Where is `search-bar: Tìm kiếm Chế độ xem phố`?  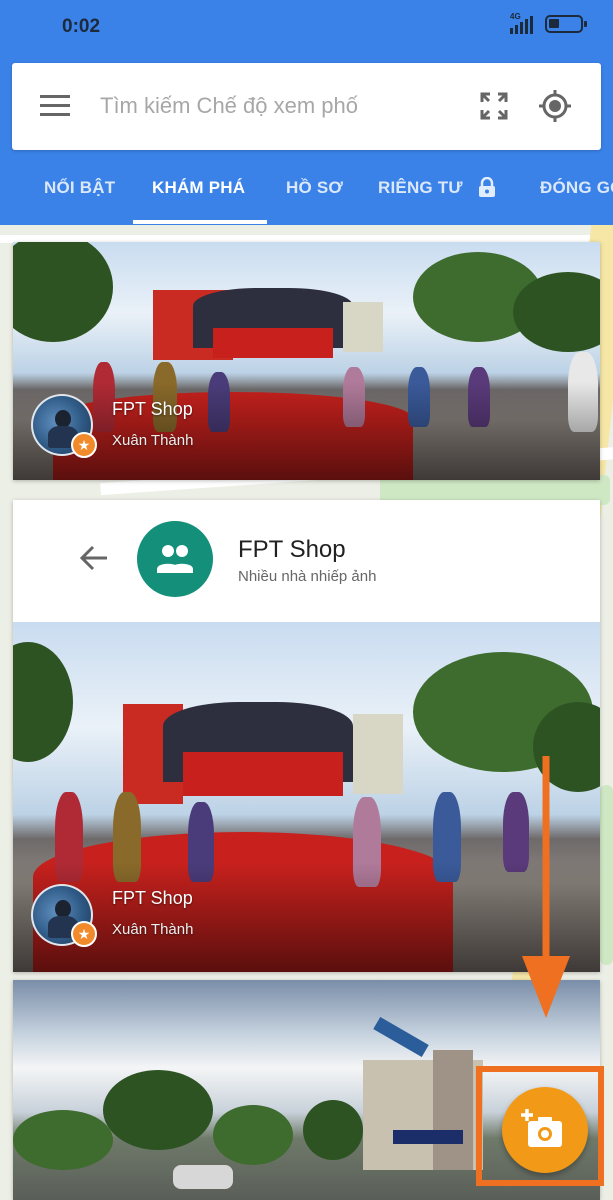 search-bar: Tìm kiếm Chế độ xem phố is located at coordinates (306, 106).